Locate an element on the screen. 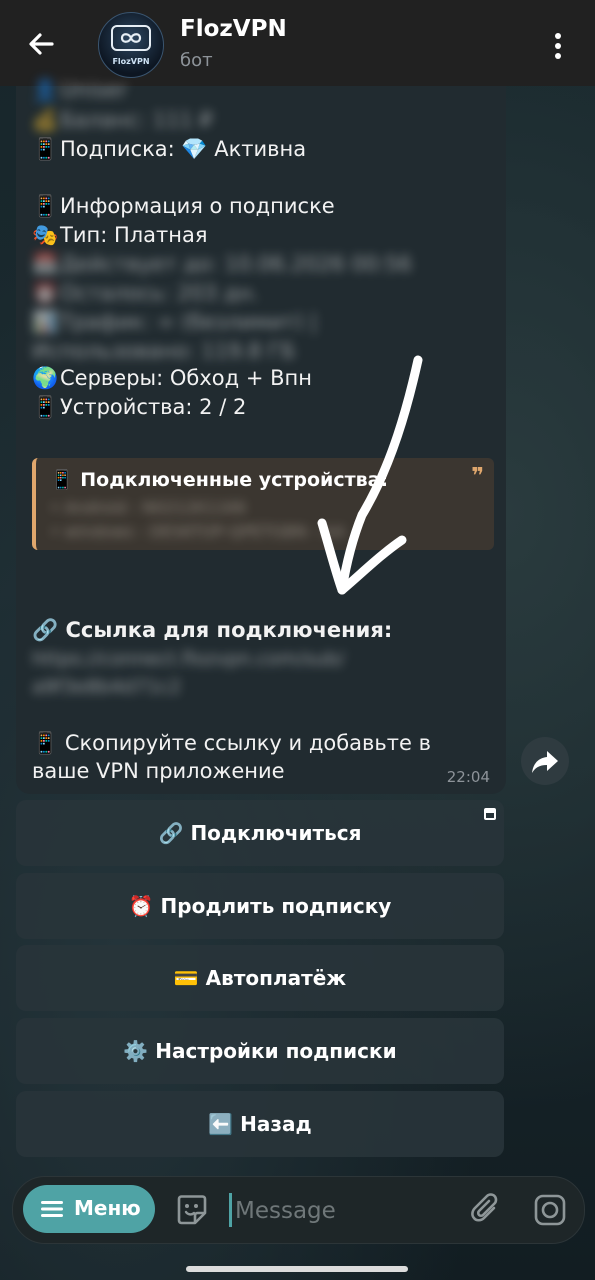 This screenshot has height=1280, width=595. menu-button: Меню is located at coordinates (89, 1209).